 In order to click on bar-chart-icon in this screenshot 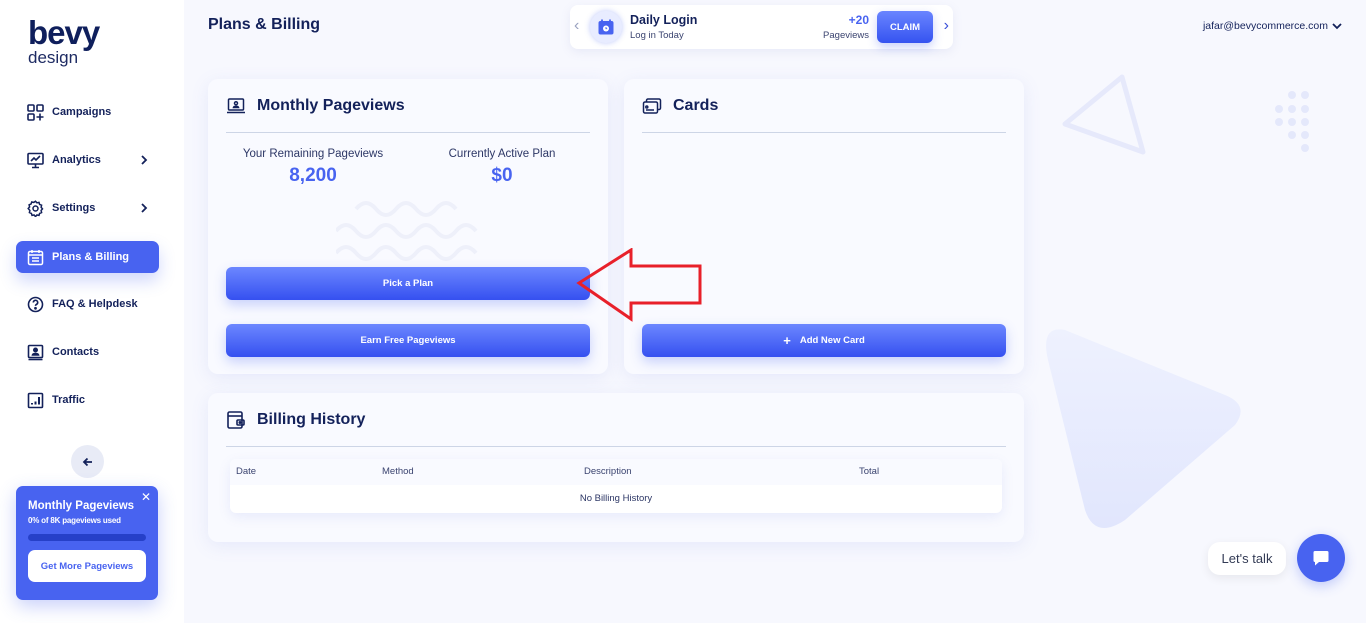, I will do `click(35, 400)`.